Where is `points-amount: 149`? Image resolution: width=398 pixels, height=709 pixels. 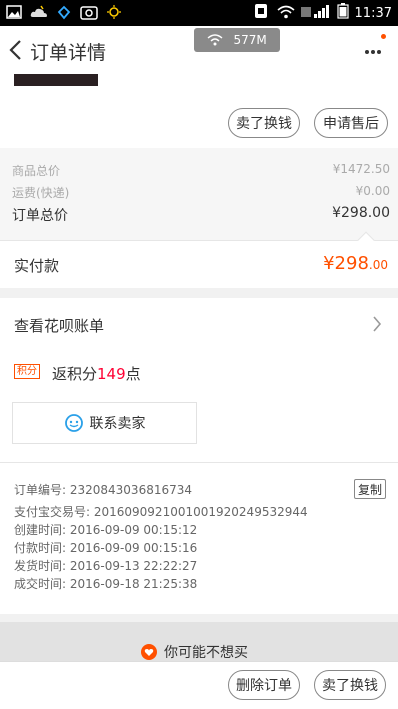 points-amount: 149 is located at coordinates (111, 374).